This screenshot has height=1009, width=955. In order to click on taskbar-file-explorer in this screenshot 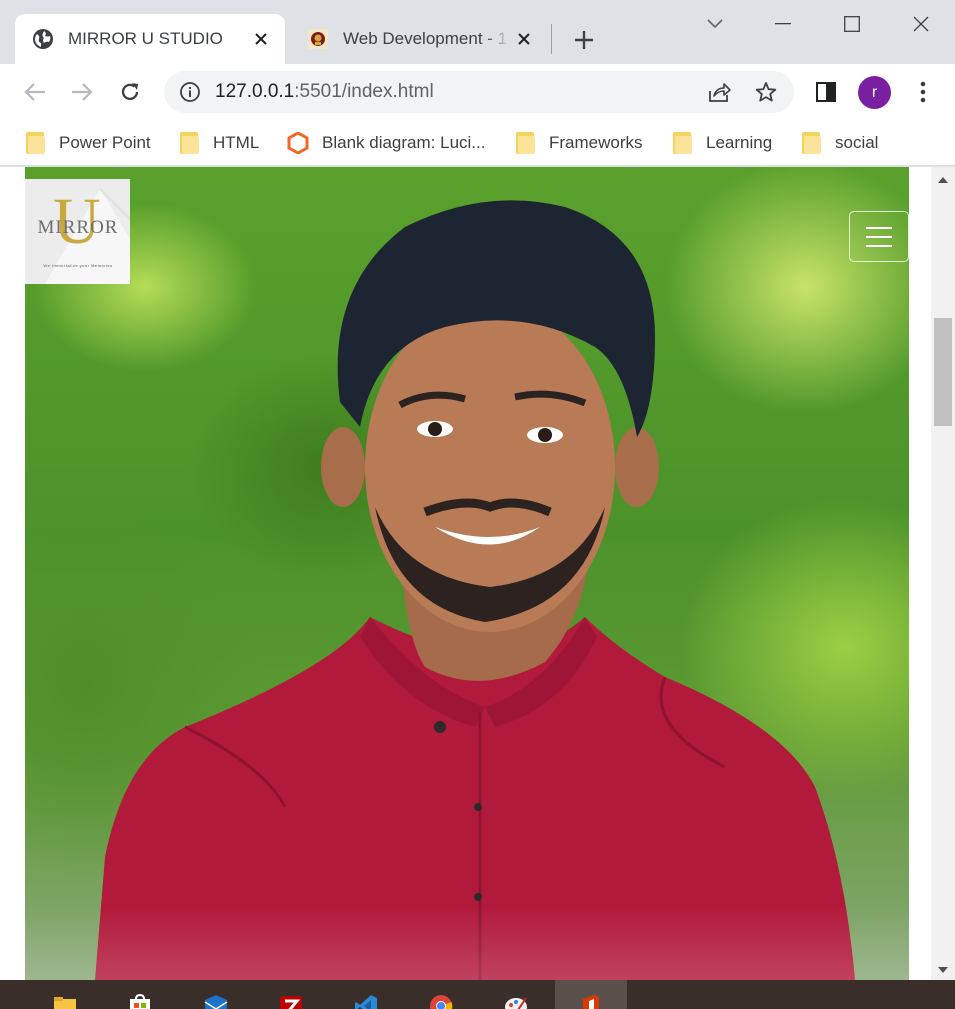, I will do `click(64, 994)`.